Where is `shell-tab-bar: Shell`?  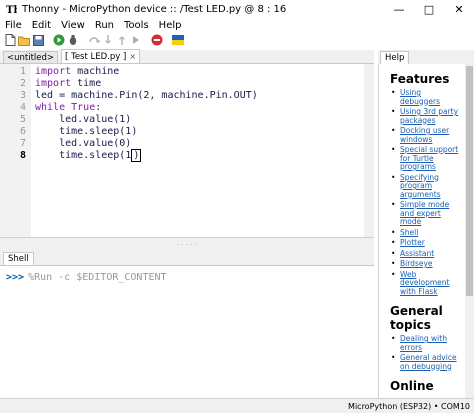 shell-tab-bar: Shell is located at coordinates (187, 259).